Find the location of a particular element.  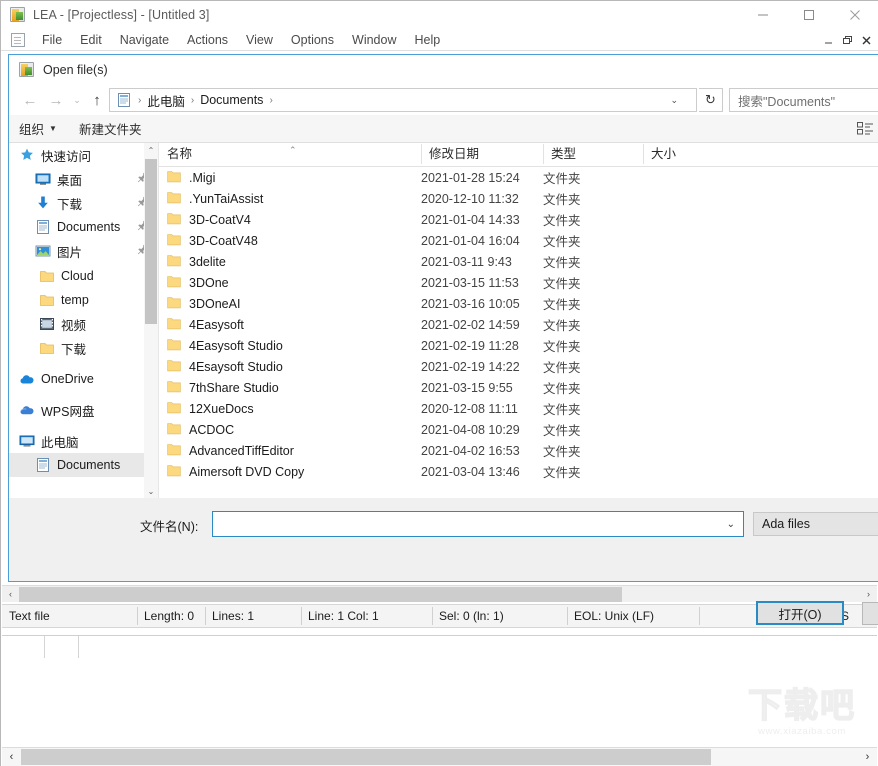

table-row: ACDOC 2021-04-08 10:29 文件夹 is located at coordinates (518, 429).